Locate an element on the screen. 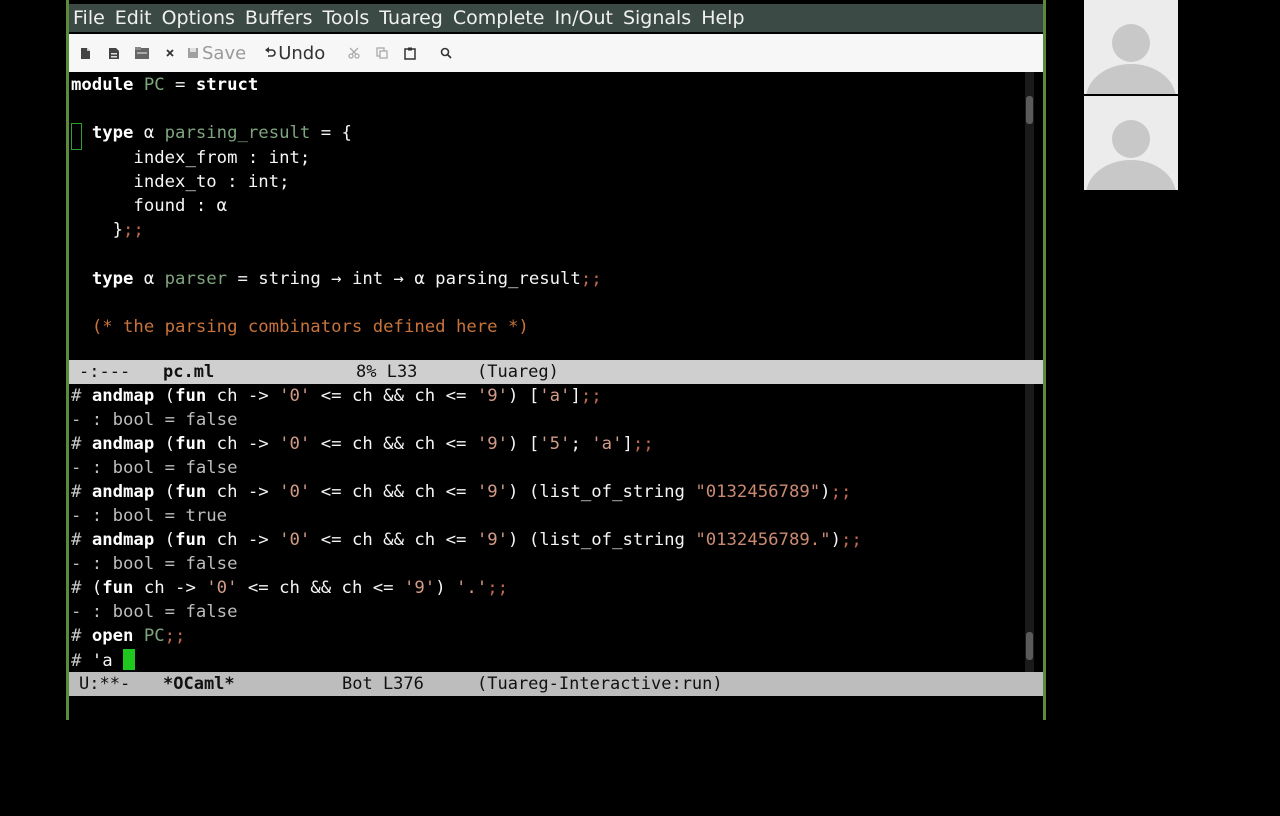  modeline-top: -:--- pc.ml 8% L33 (Tuareg) is located at coordinates (556, 372).